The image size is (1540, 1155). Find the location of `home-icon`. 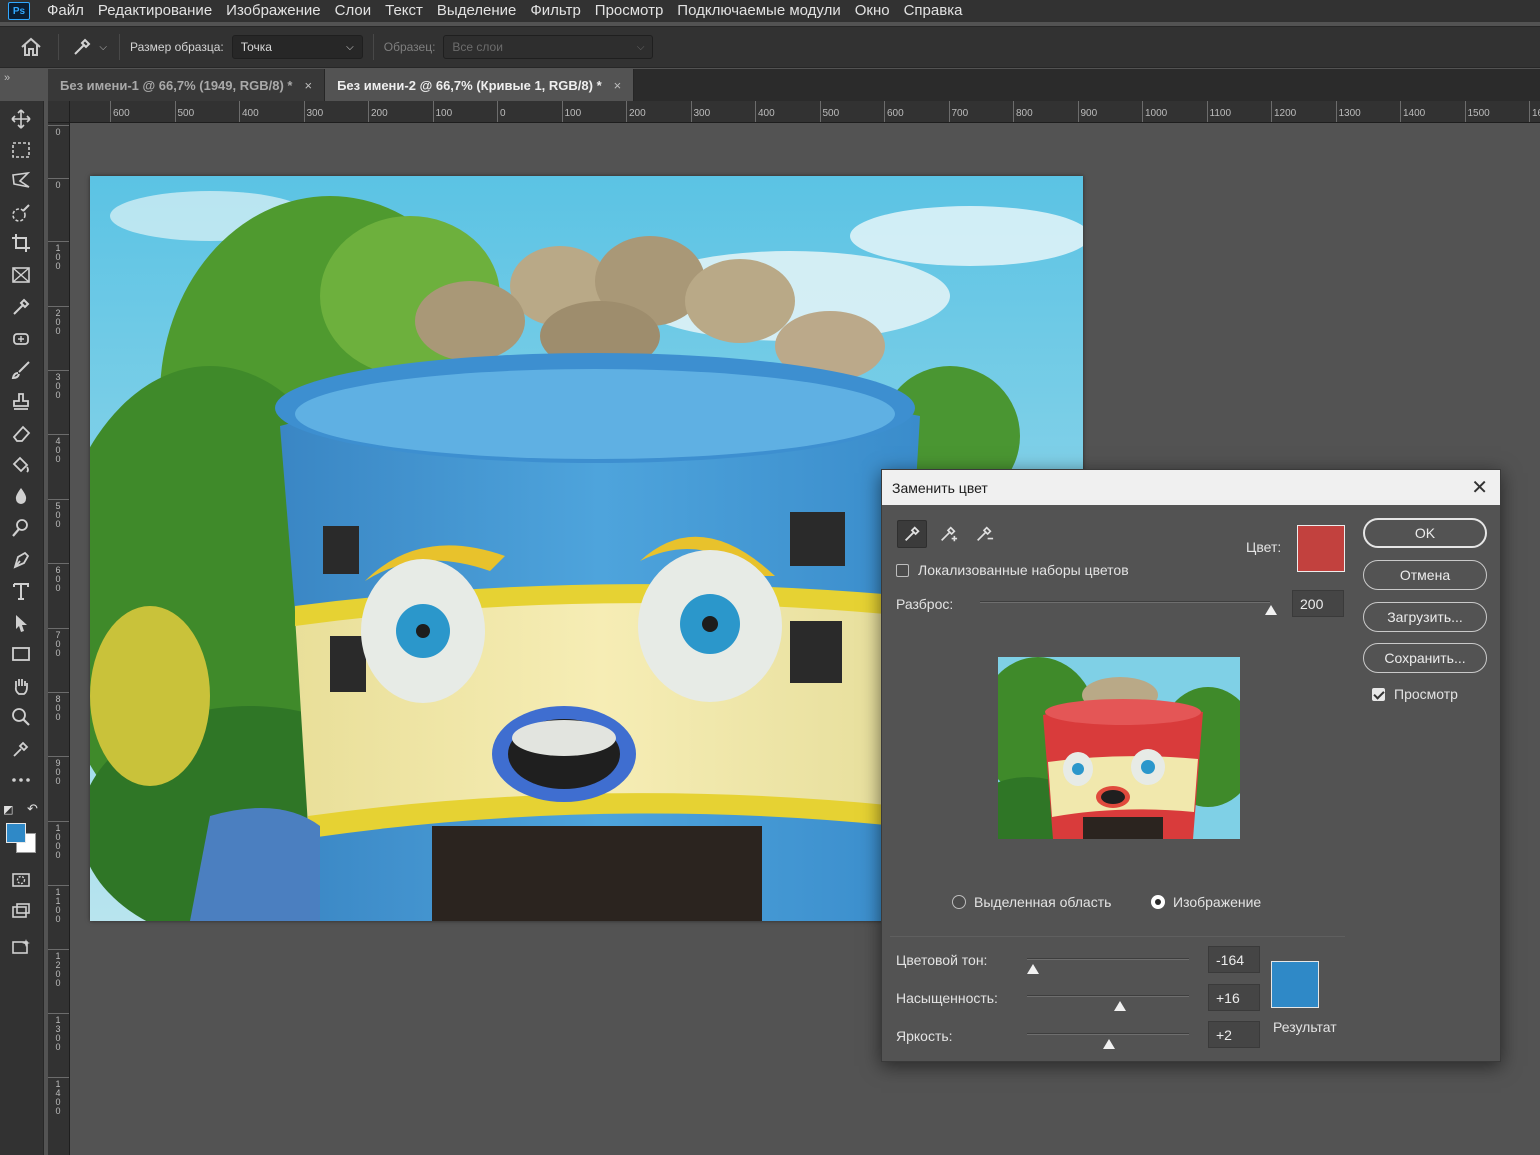

home-icon is located at coordinates (31, 46).